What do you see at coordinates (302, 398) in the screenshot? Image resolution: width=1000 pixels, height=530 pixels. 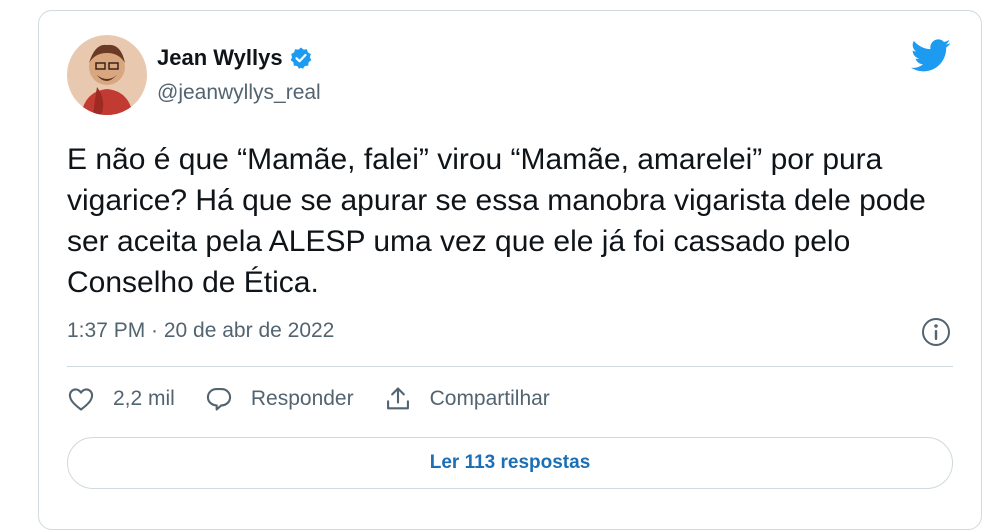 I see `reply-label: Responder` at bounding box center [302, 398].